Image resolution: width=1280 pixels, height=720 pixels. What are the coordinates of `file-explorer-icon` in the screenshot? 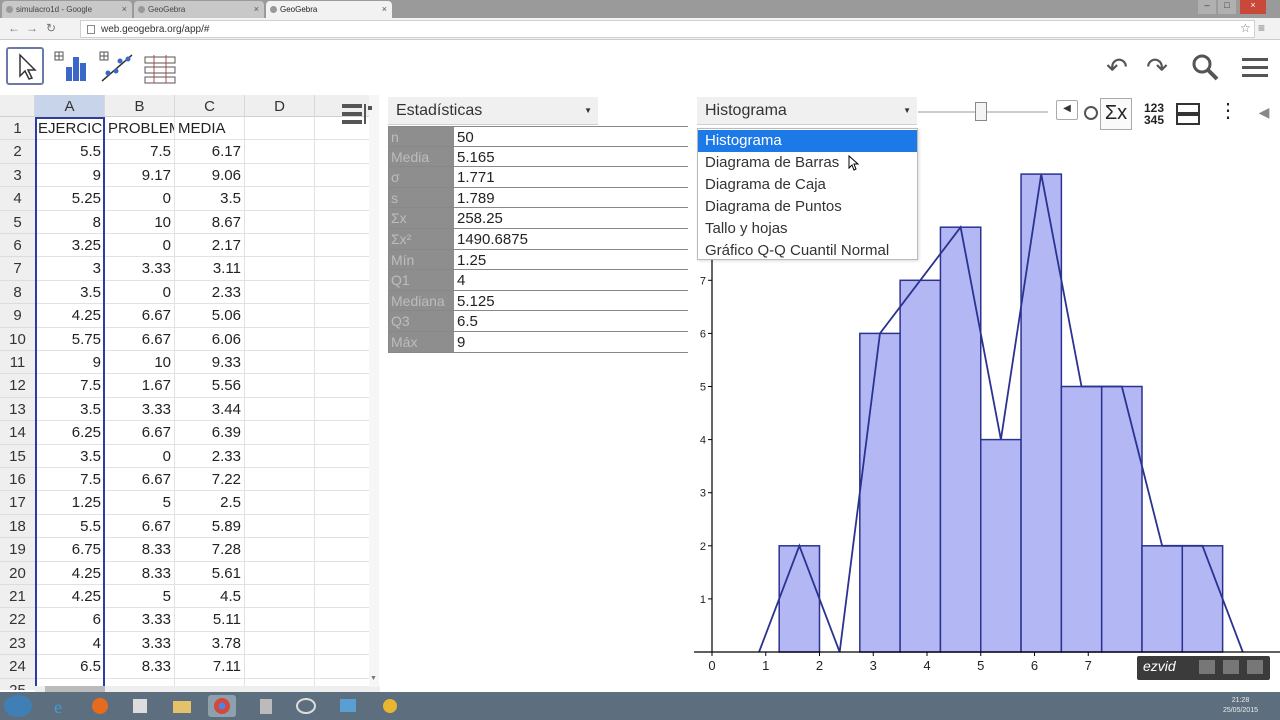 It's located at (182, 706).